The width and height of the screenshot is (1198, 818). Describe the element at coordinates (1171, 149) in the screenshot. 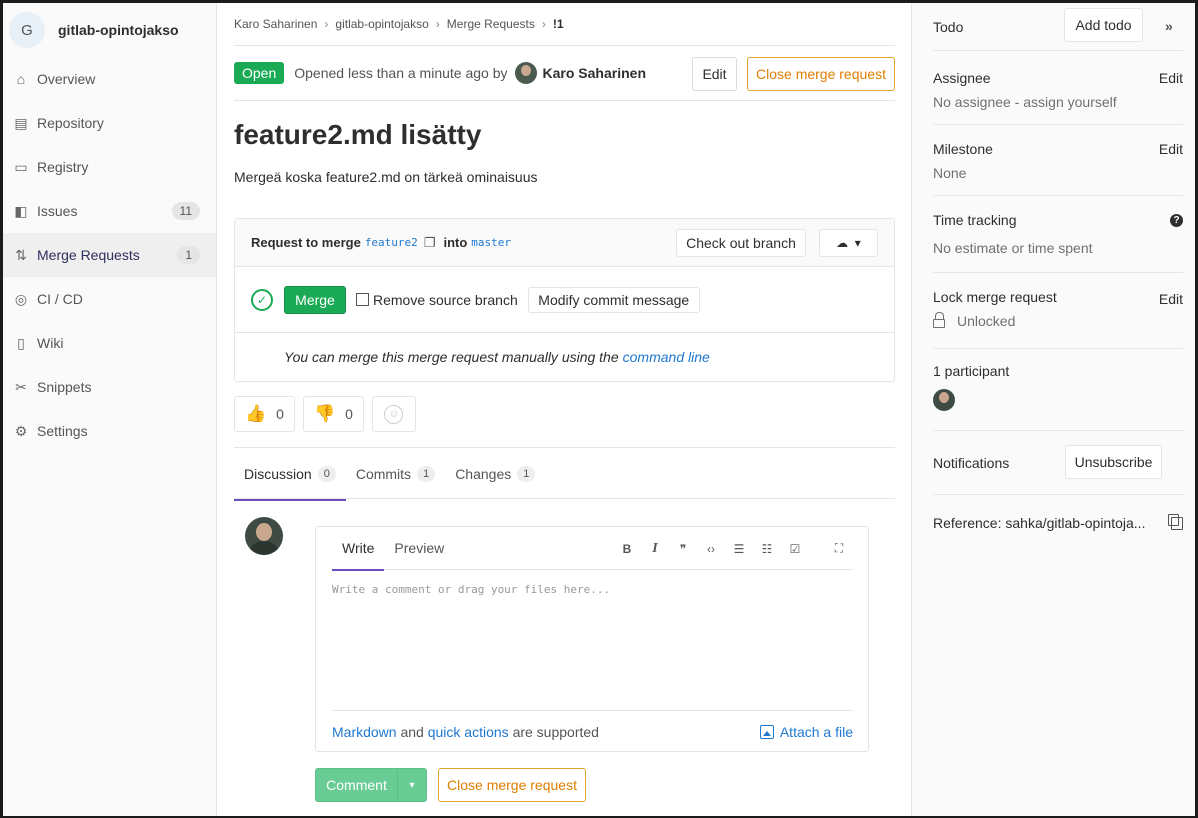

I see `milestone-edit-link: Edit` at that location.